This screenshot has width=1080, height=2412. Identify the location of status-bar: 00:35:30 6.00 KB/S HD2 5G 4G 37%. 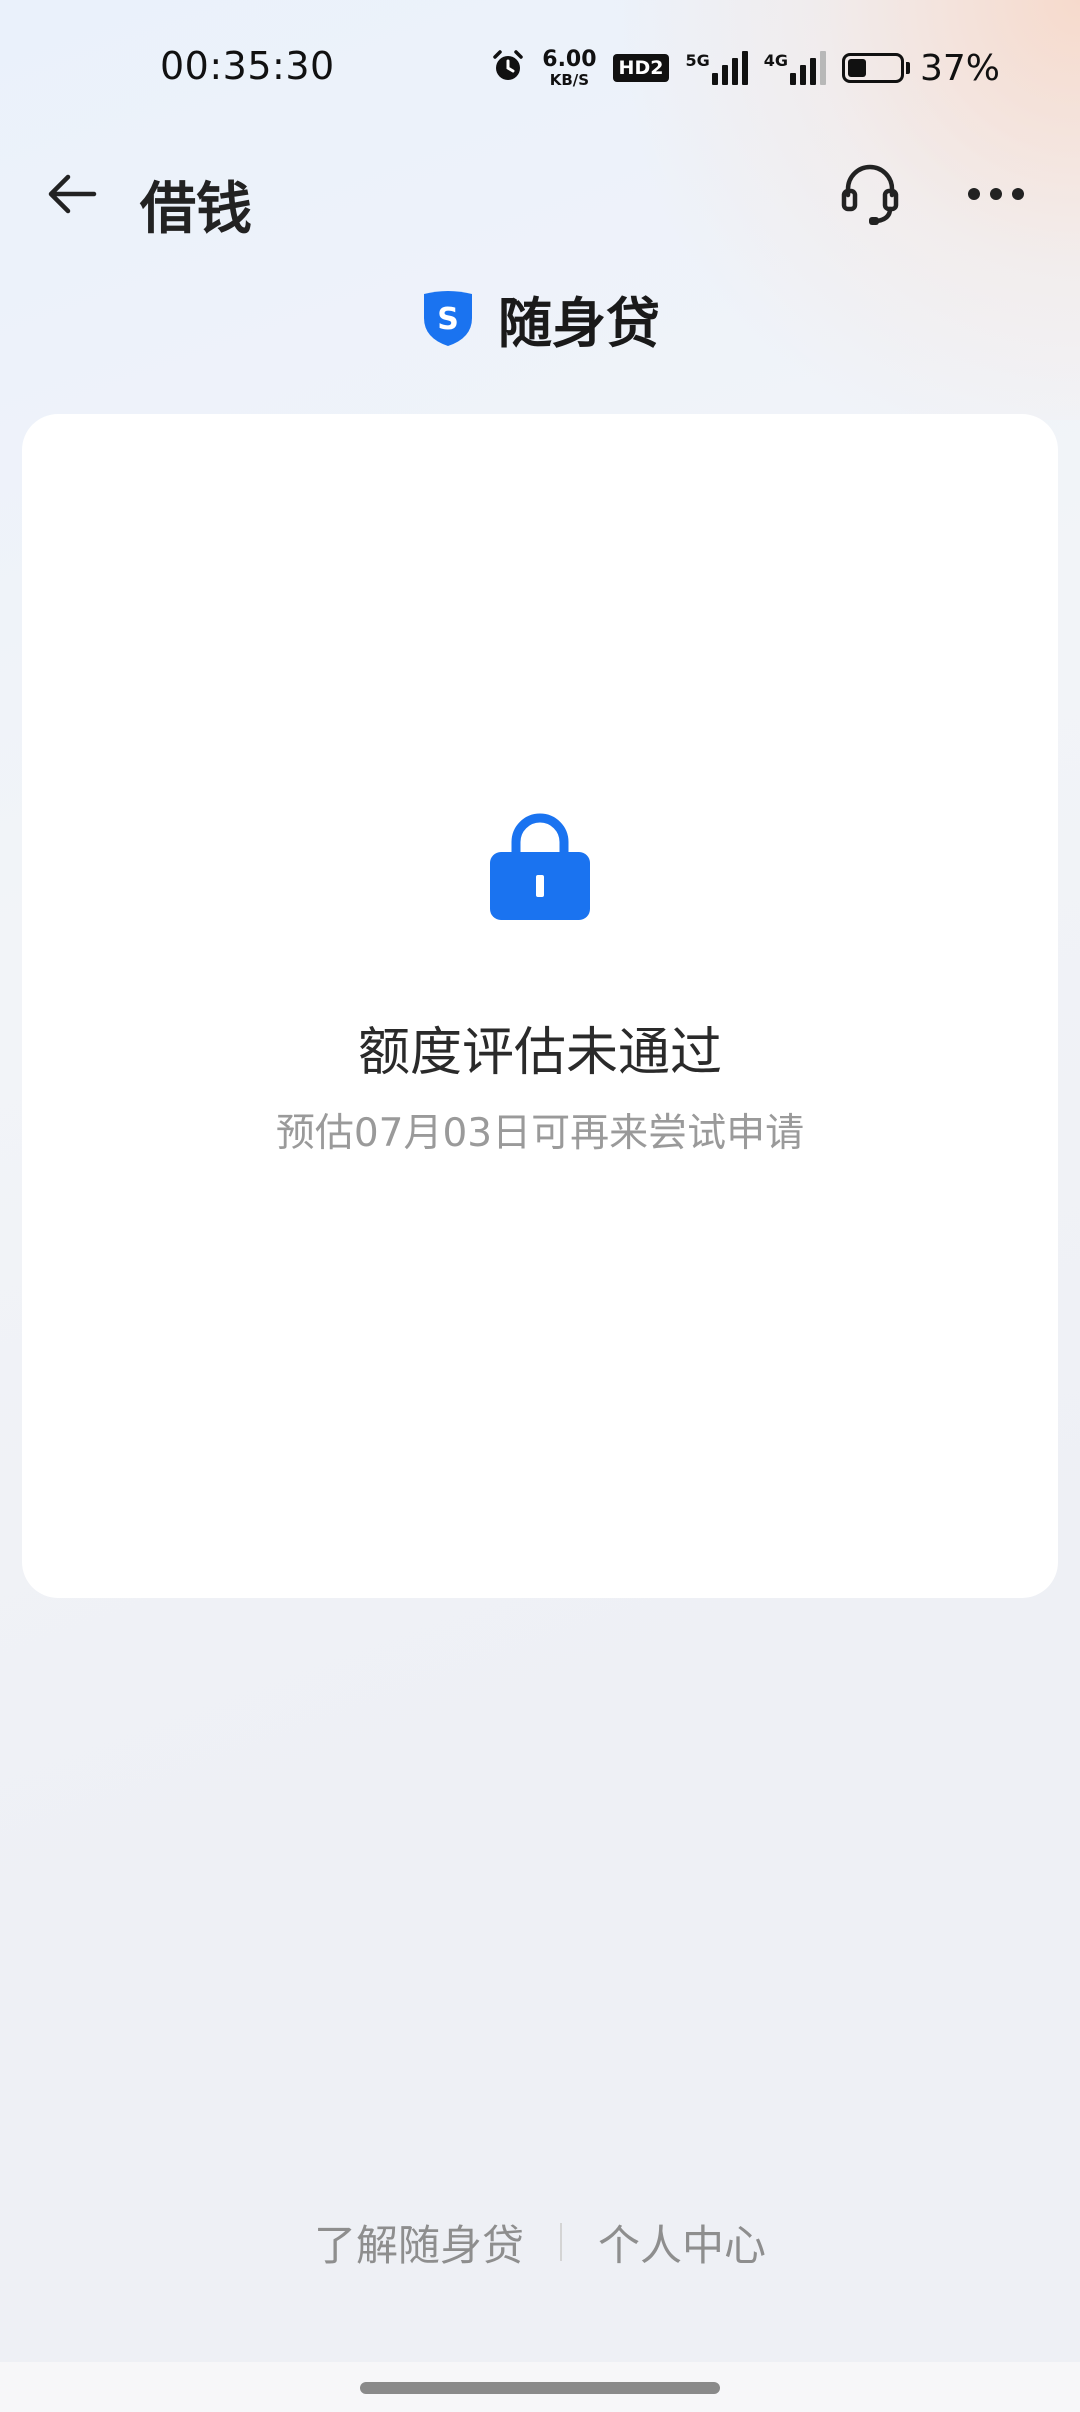
(540, 70).